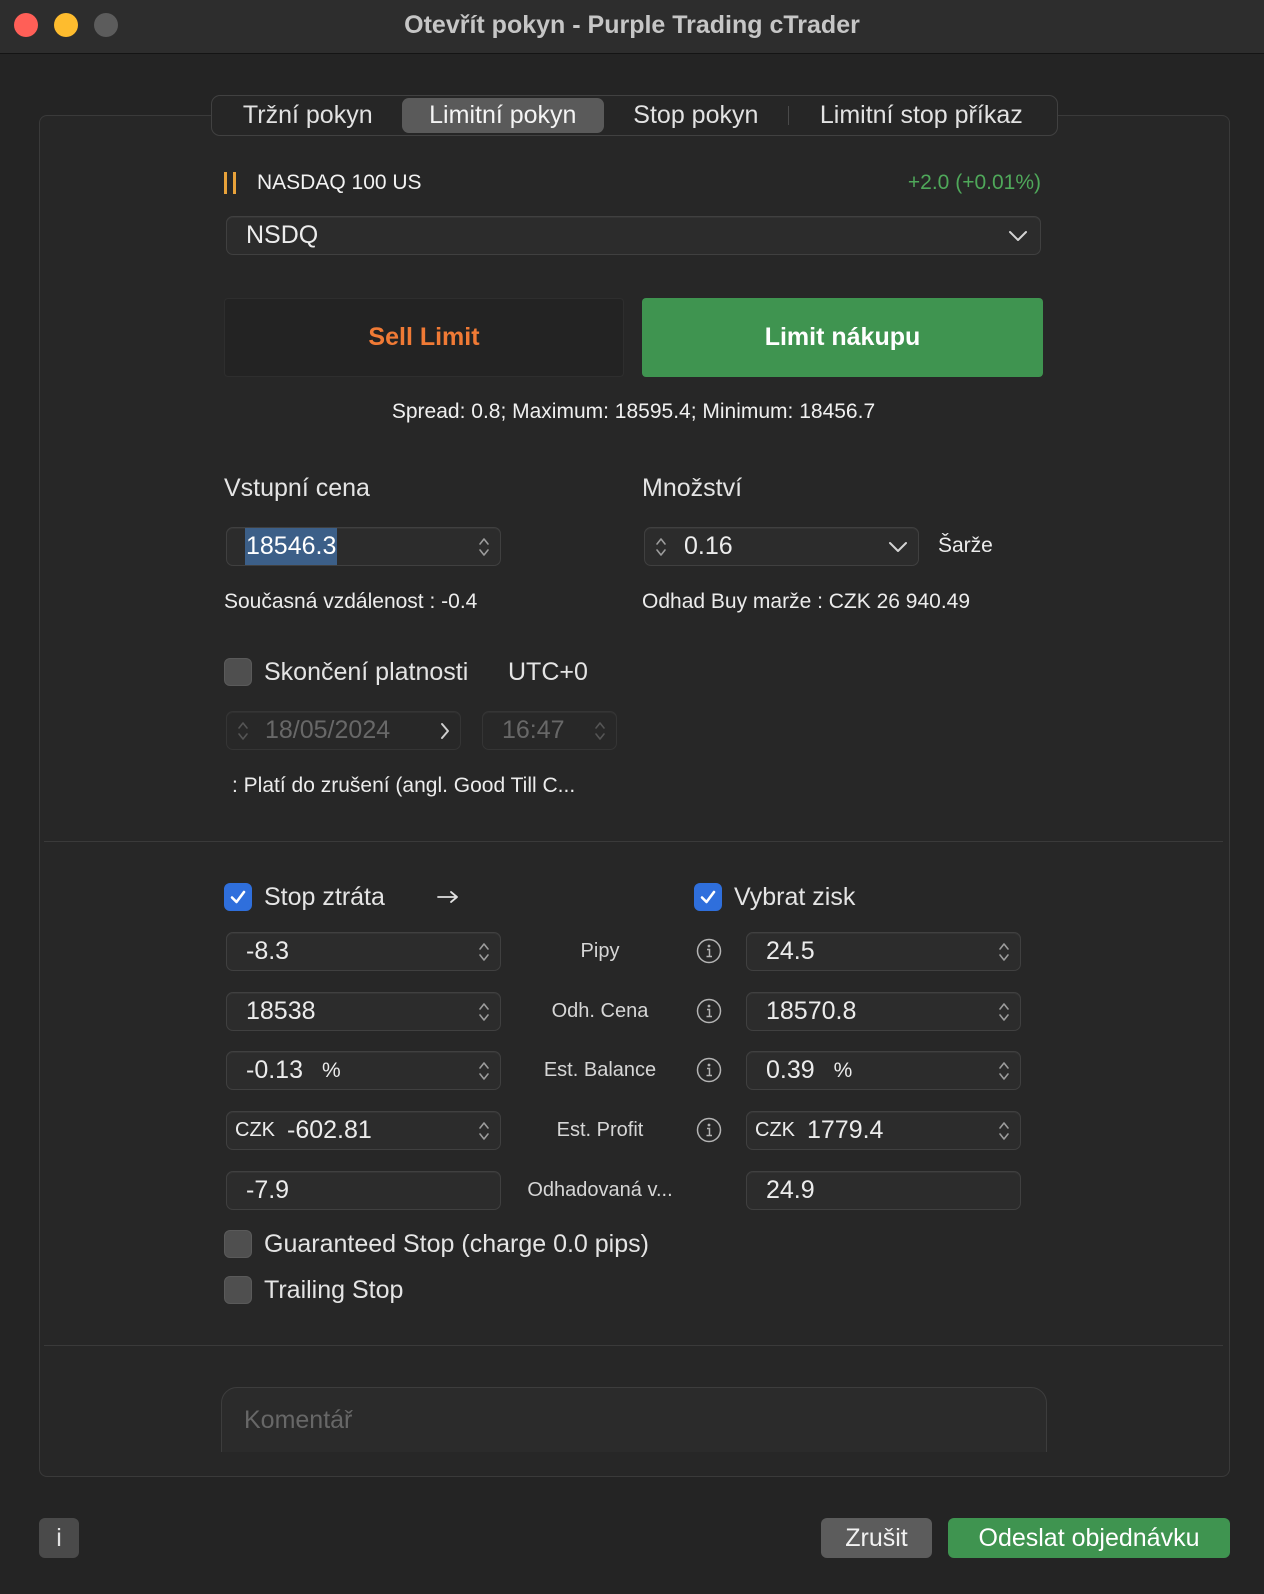 Image resolution: width=1264 pixels, height=1594 pixels. Describe the element at coordinates (363, 1011) in the screenshot. I see `stop-loss-price-input: 18538` at that location.